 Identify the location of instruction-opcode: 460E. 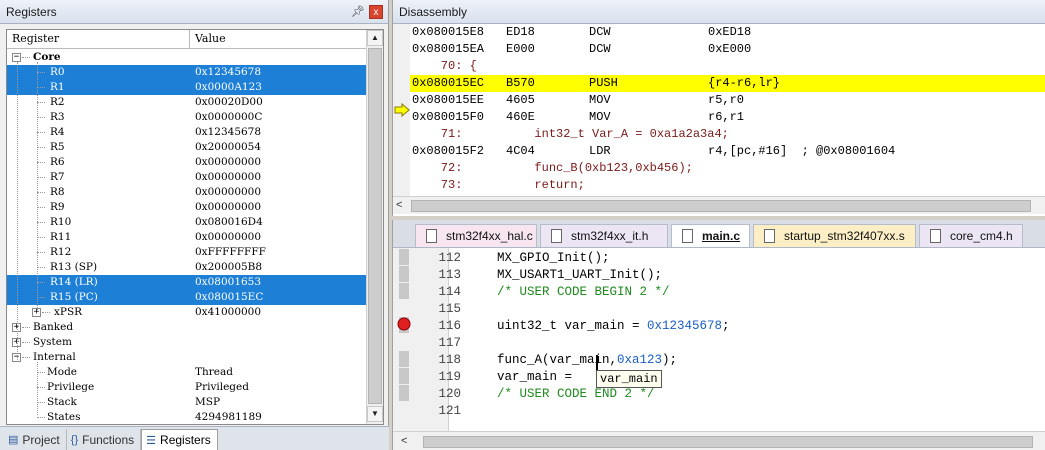
(520, 117).